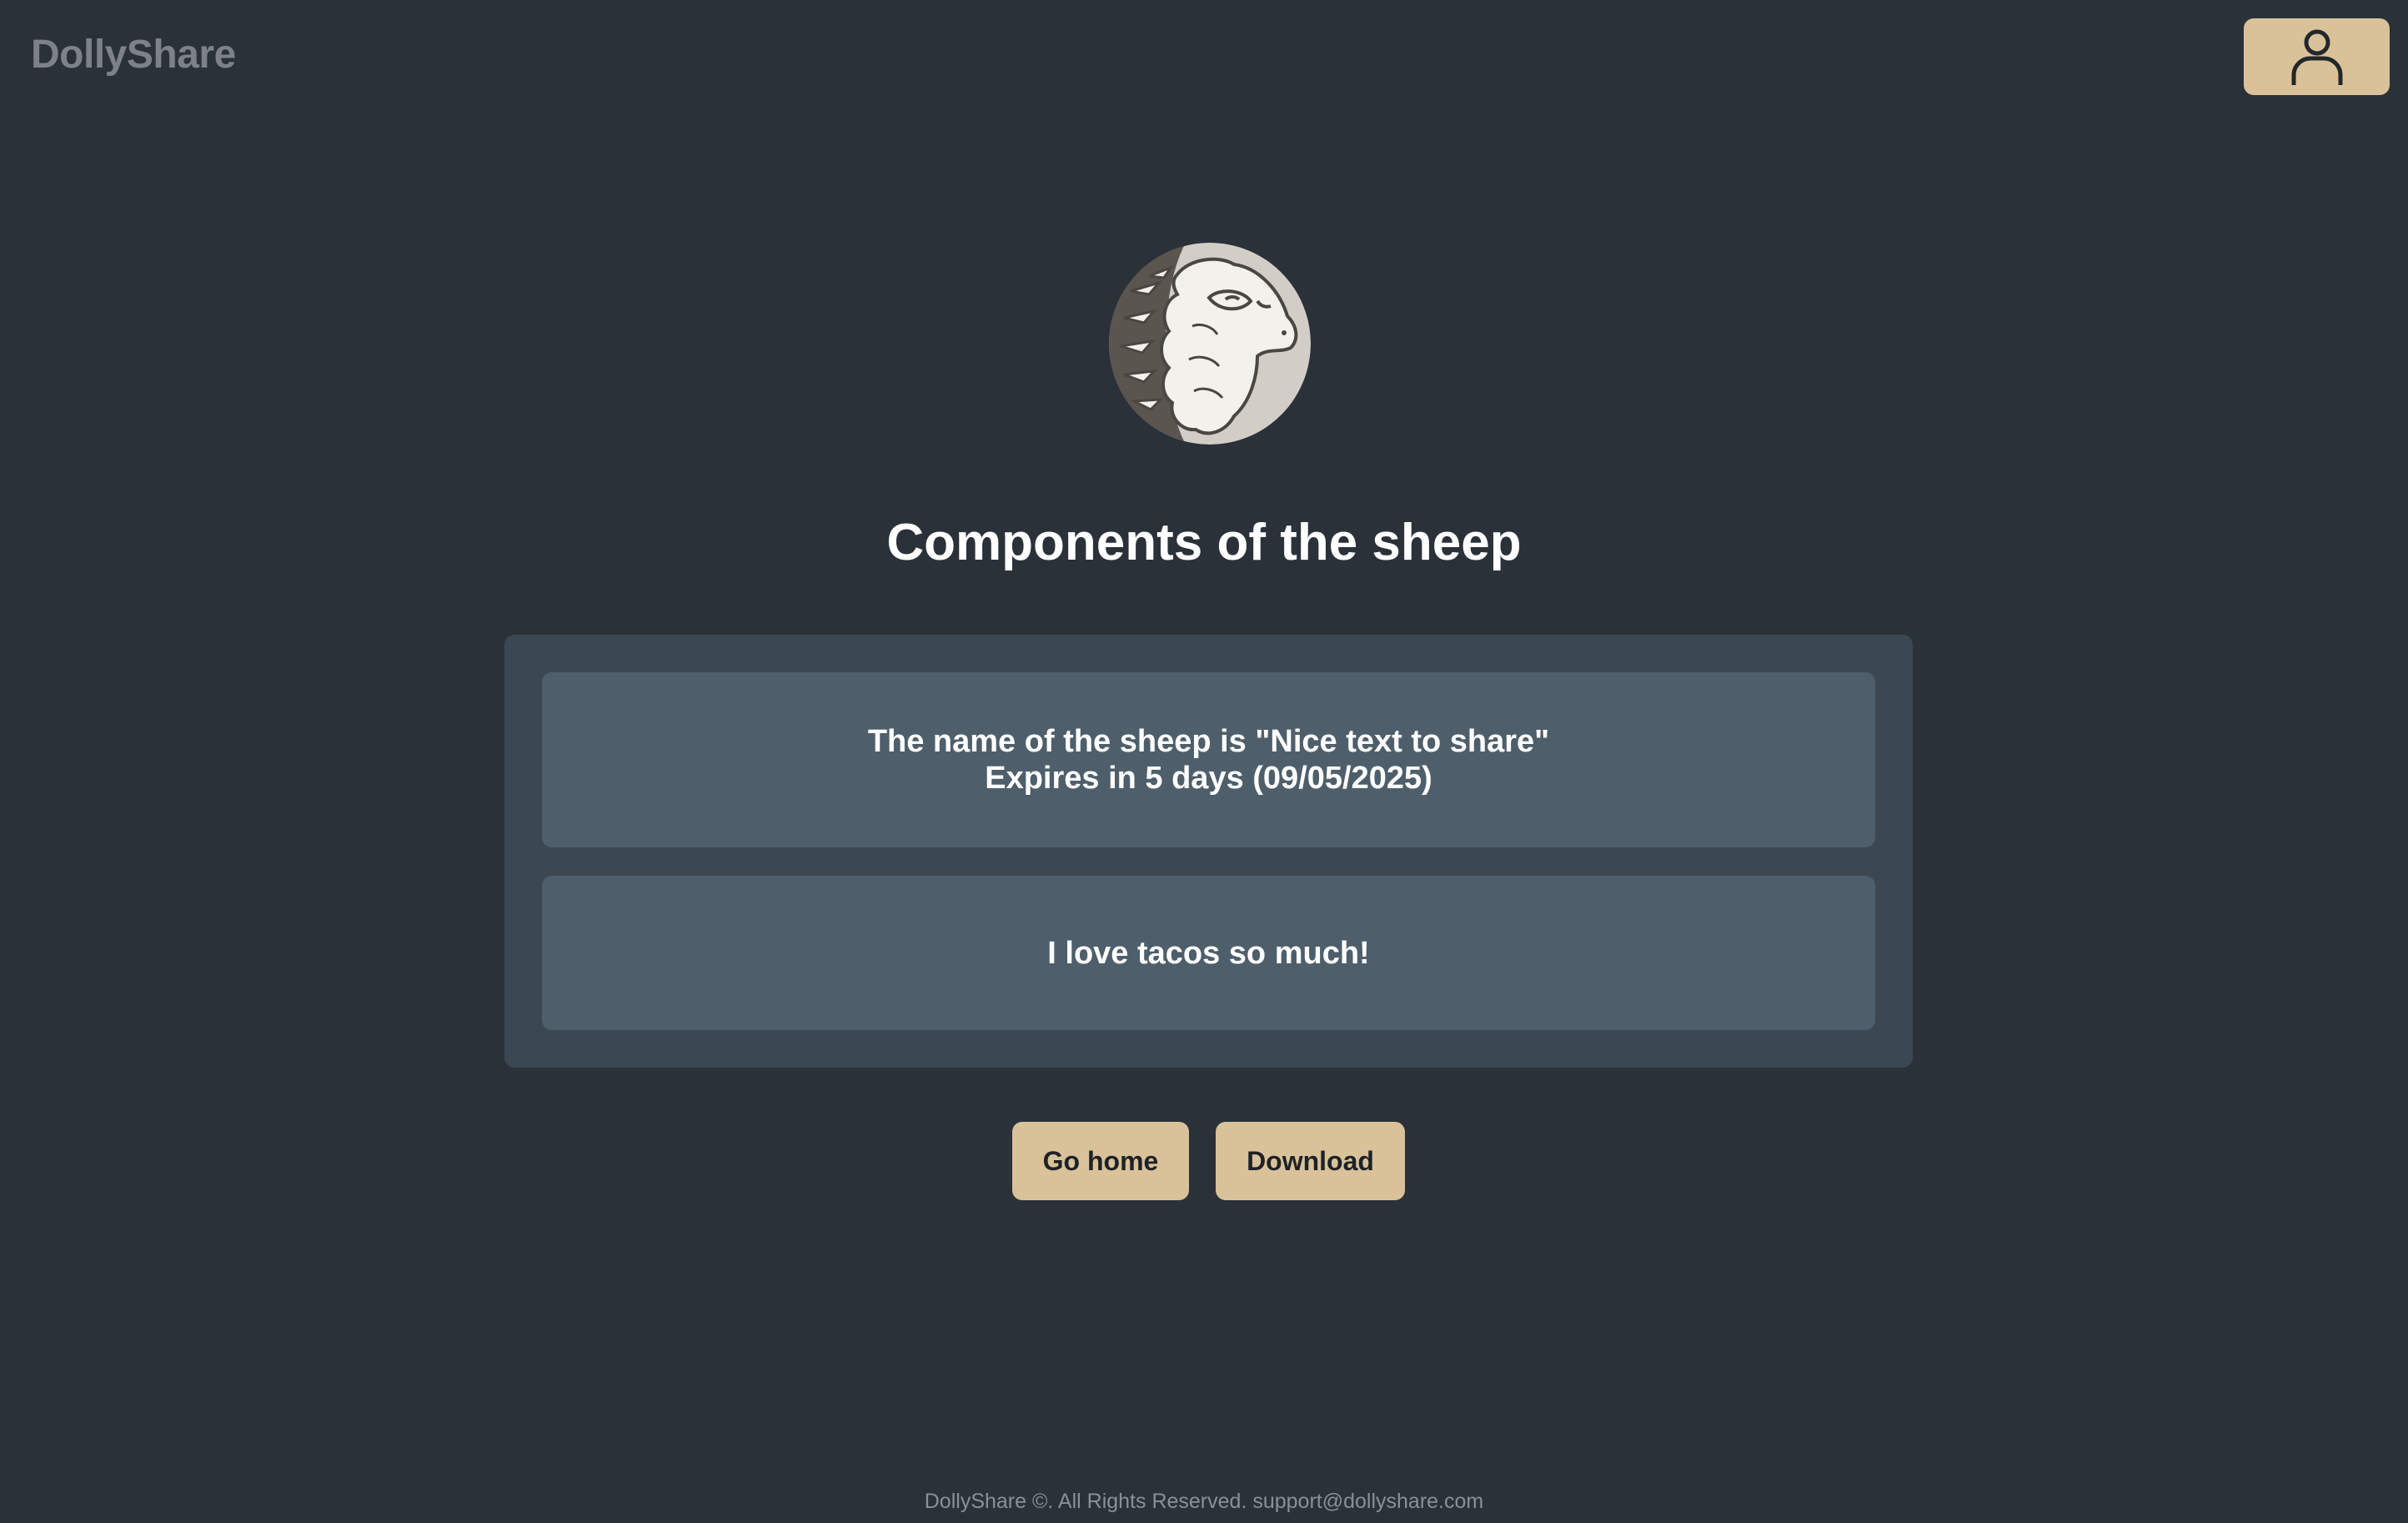 The height and width of the screenshot is (1523, 2408). I want to click on share-content-card: I love tacos so much!, so click(1208, 953).